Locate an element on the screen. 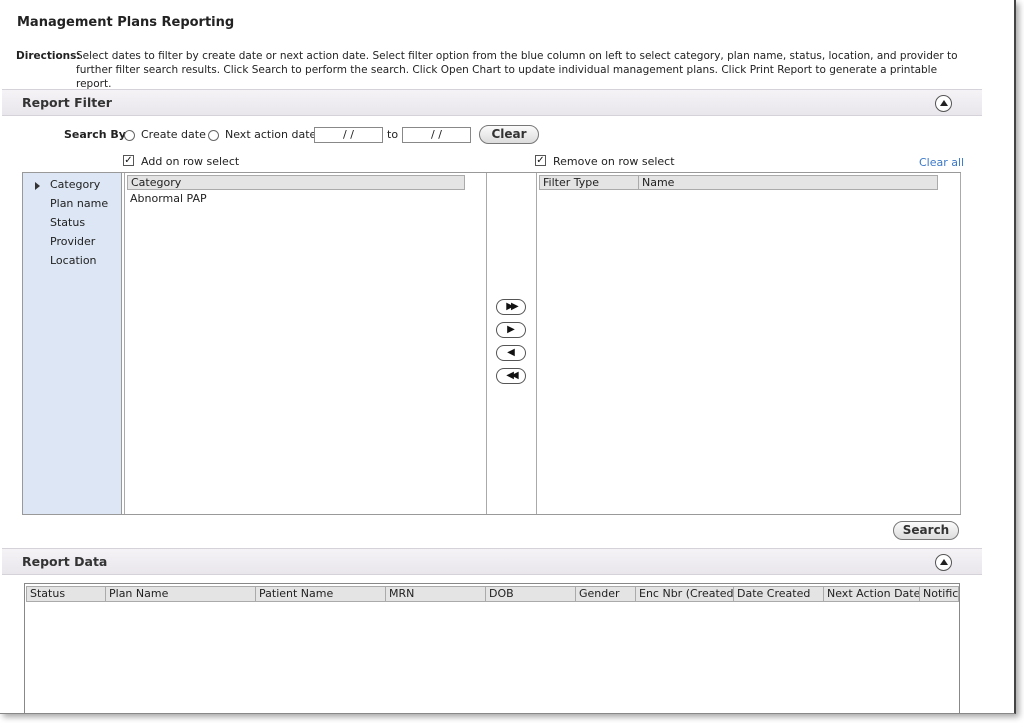 This screenshot has height=723, width=1024. move-right-button: ▶ is located at coordinates (511, 330).